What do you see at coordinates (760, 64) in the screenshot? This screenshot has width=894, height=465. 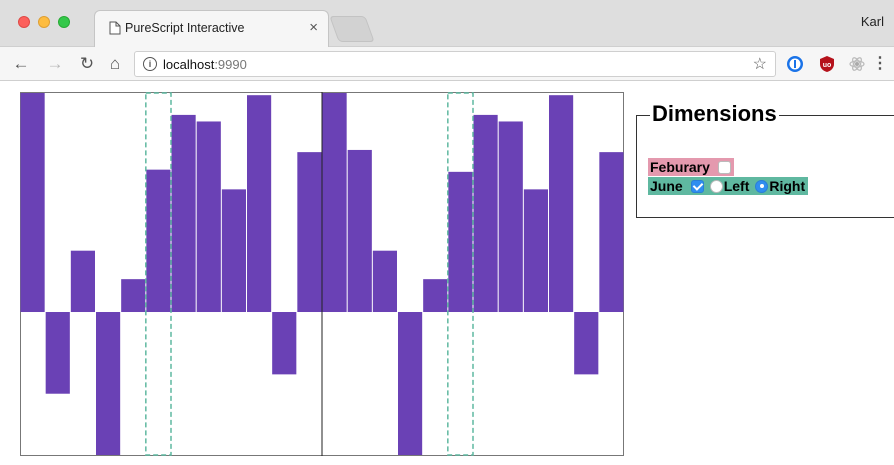 I see `star-icon: ☆` at bounding box center [760, 64].